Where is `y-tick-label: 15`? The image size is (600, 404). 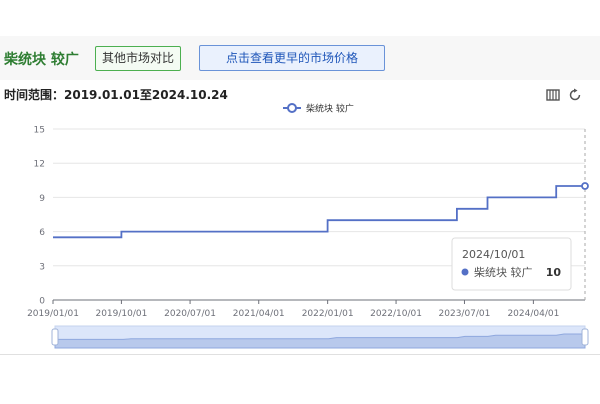 y-tick-label: 15 is located at coordinates (39, 131).